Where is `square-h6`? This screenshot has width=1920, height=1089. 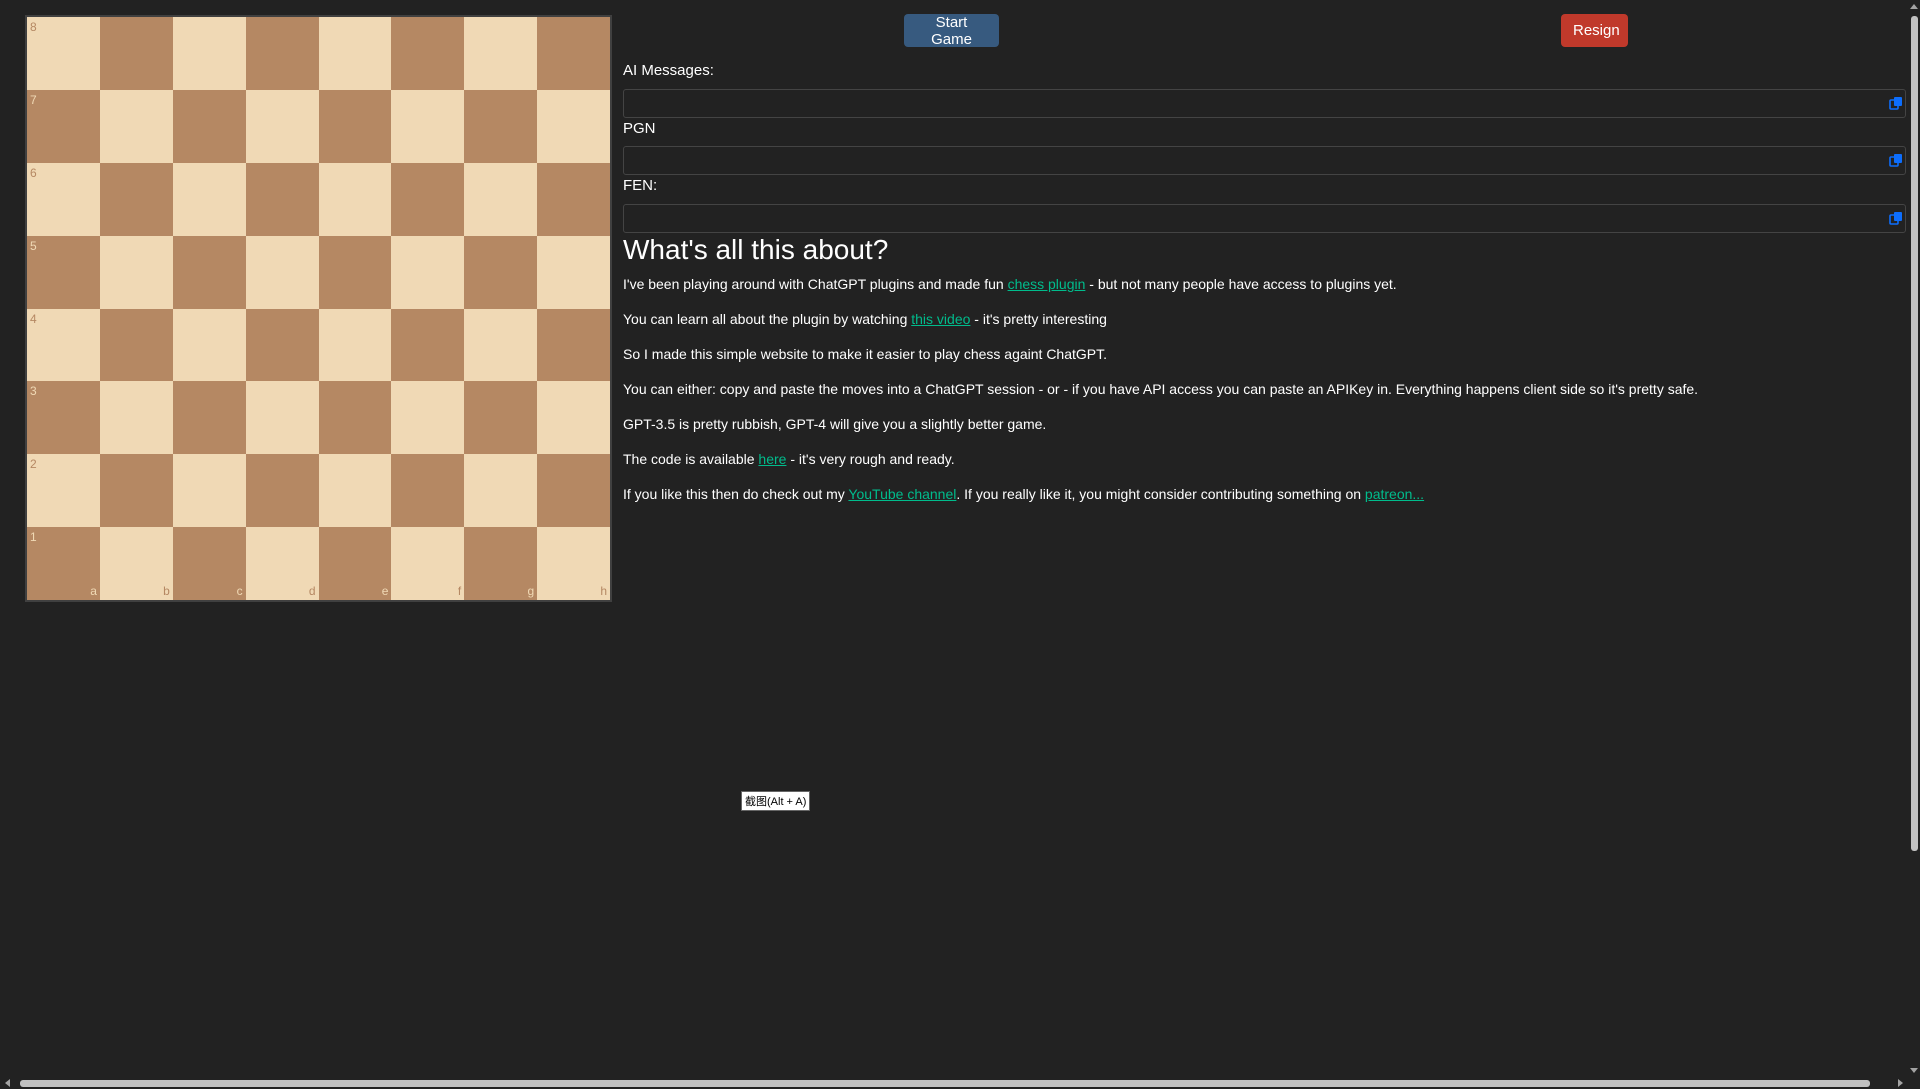
square-h6 is located at coordinates (573, 199).